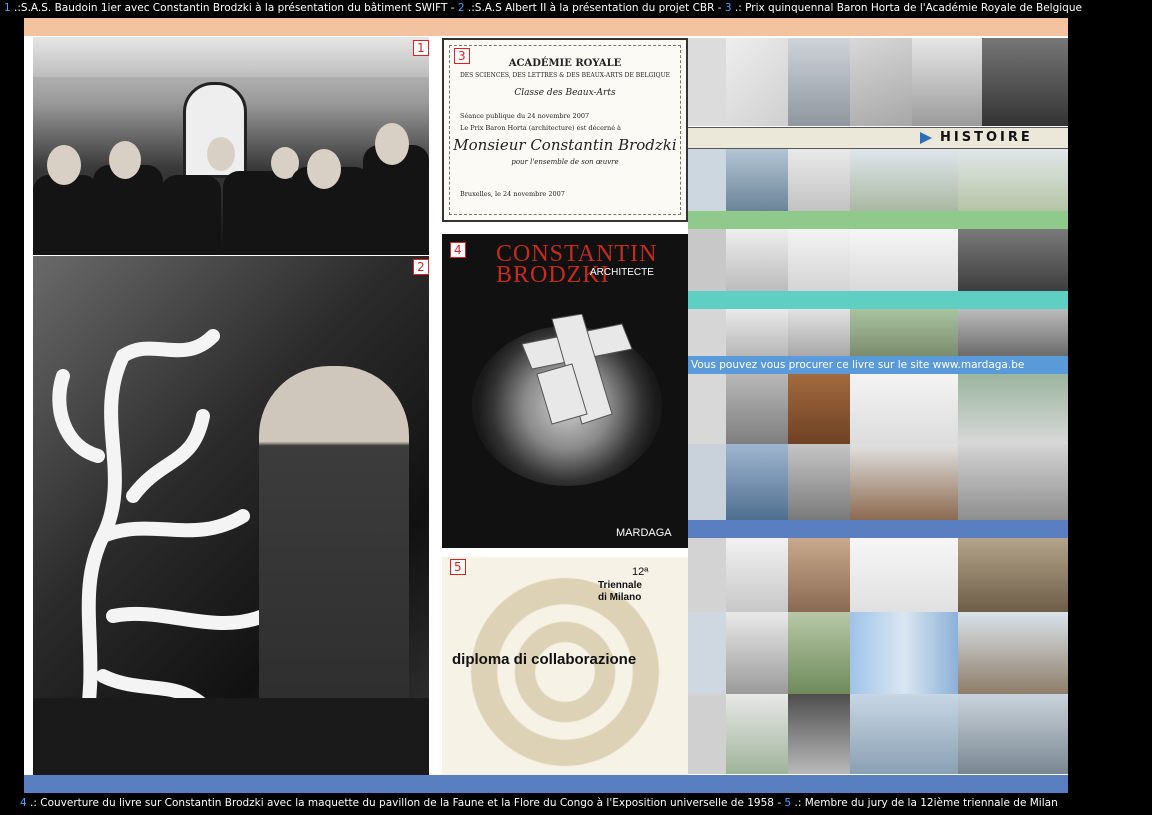 Image resolution: width=1152 pixels, height=815 pixels. What do you see at coordinates (525, 116) in the screenshot?
I see `cert-session: Séance publique du 24 novembre 2007` at bounding box center [525, 116].